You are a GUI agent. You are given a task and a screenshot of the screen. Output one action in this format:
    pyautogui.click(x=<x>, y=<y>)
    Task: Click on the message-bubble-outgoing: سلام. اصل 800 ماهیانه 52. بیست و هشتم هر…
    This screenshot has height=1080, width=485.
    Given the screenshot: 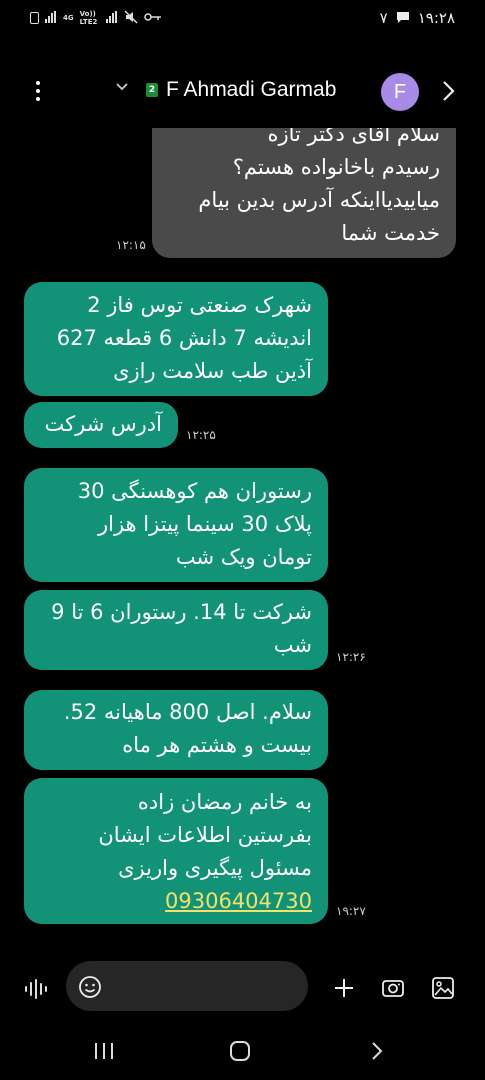 What is the action you would take?
    pyautogui.click(x=176, y=730)
    